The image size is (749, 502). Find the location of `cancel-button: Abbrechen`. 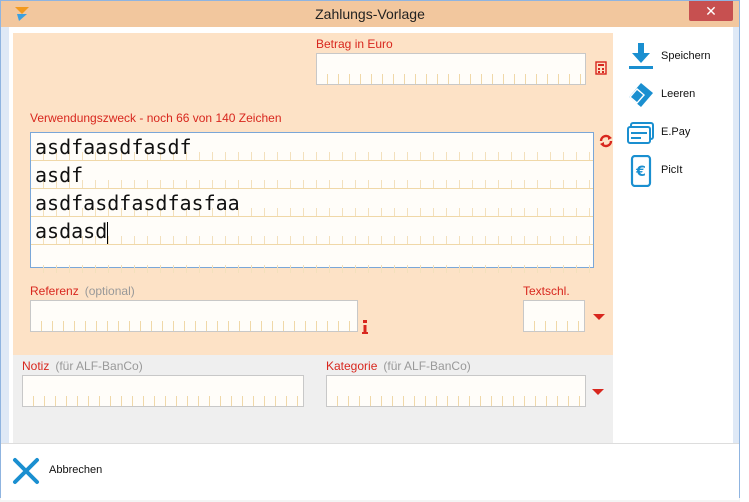

cancel-button: Abbrechen is located at coordinates (66, 471).